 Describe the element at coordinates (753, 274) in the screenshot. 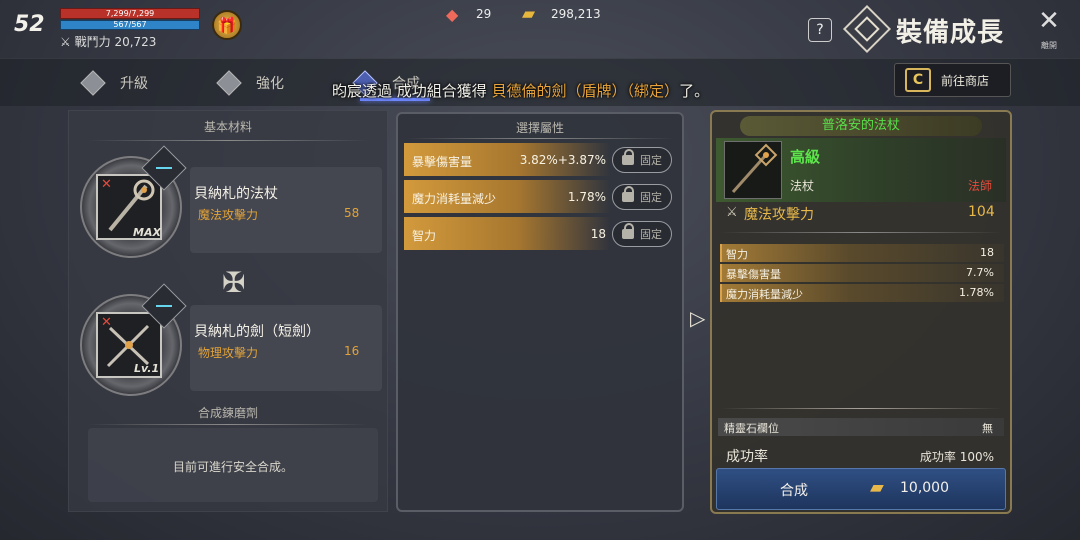

I see `result-attribute-name: 暴擊傷害量` at that location.